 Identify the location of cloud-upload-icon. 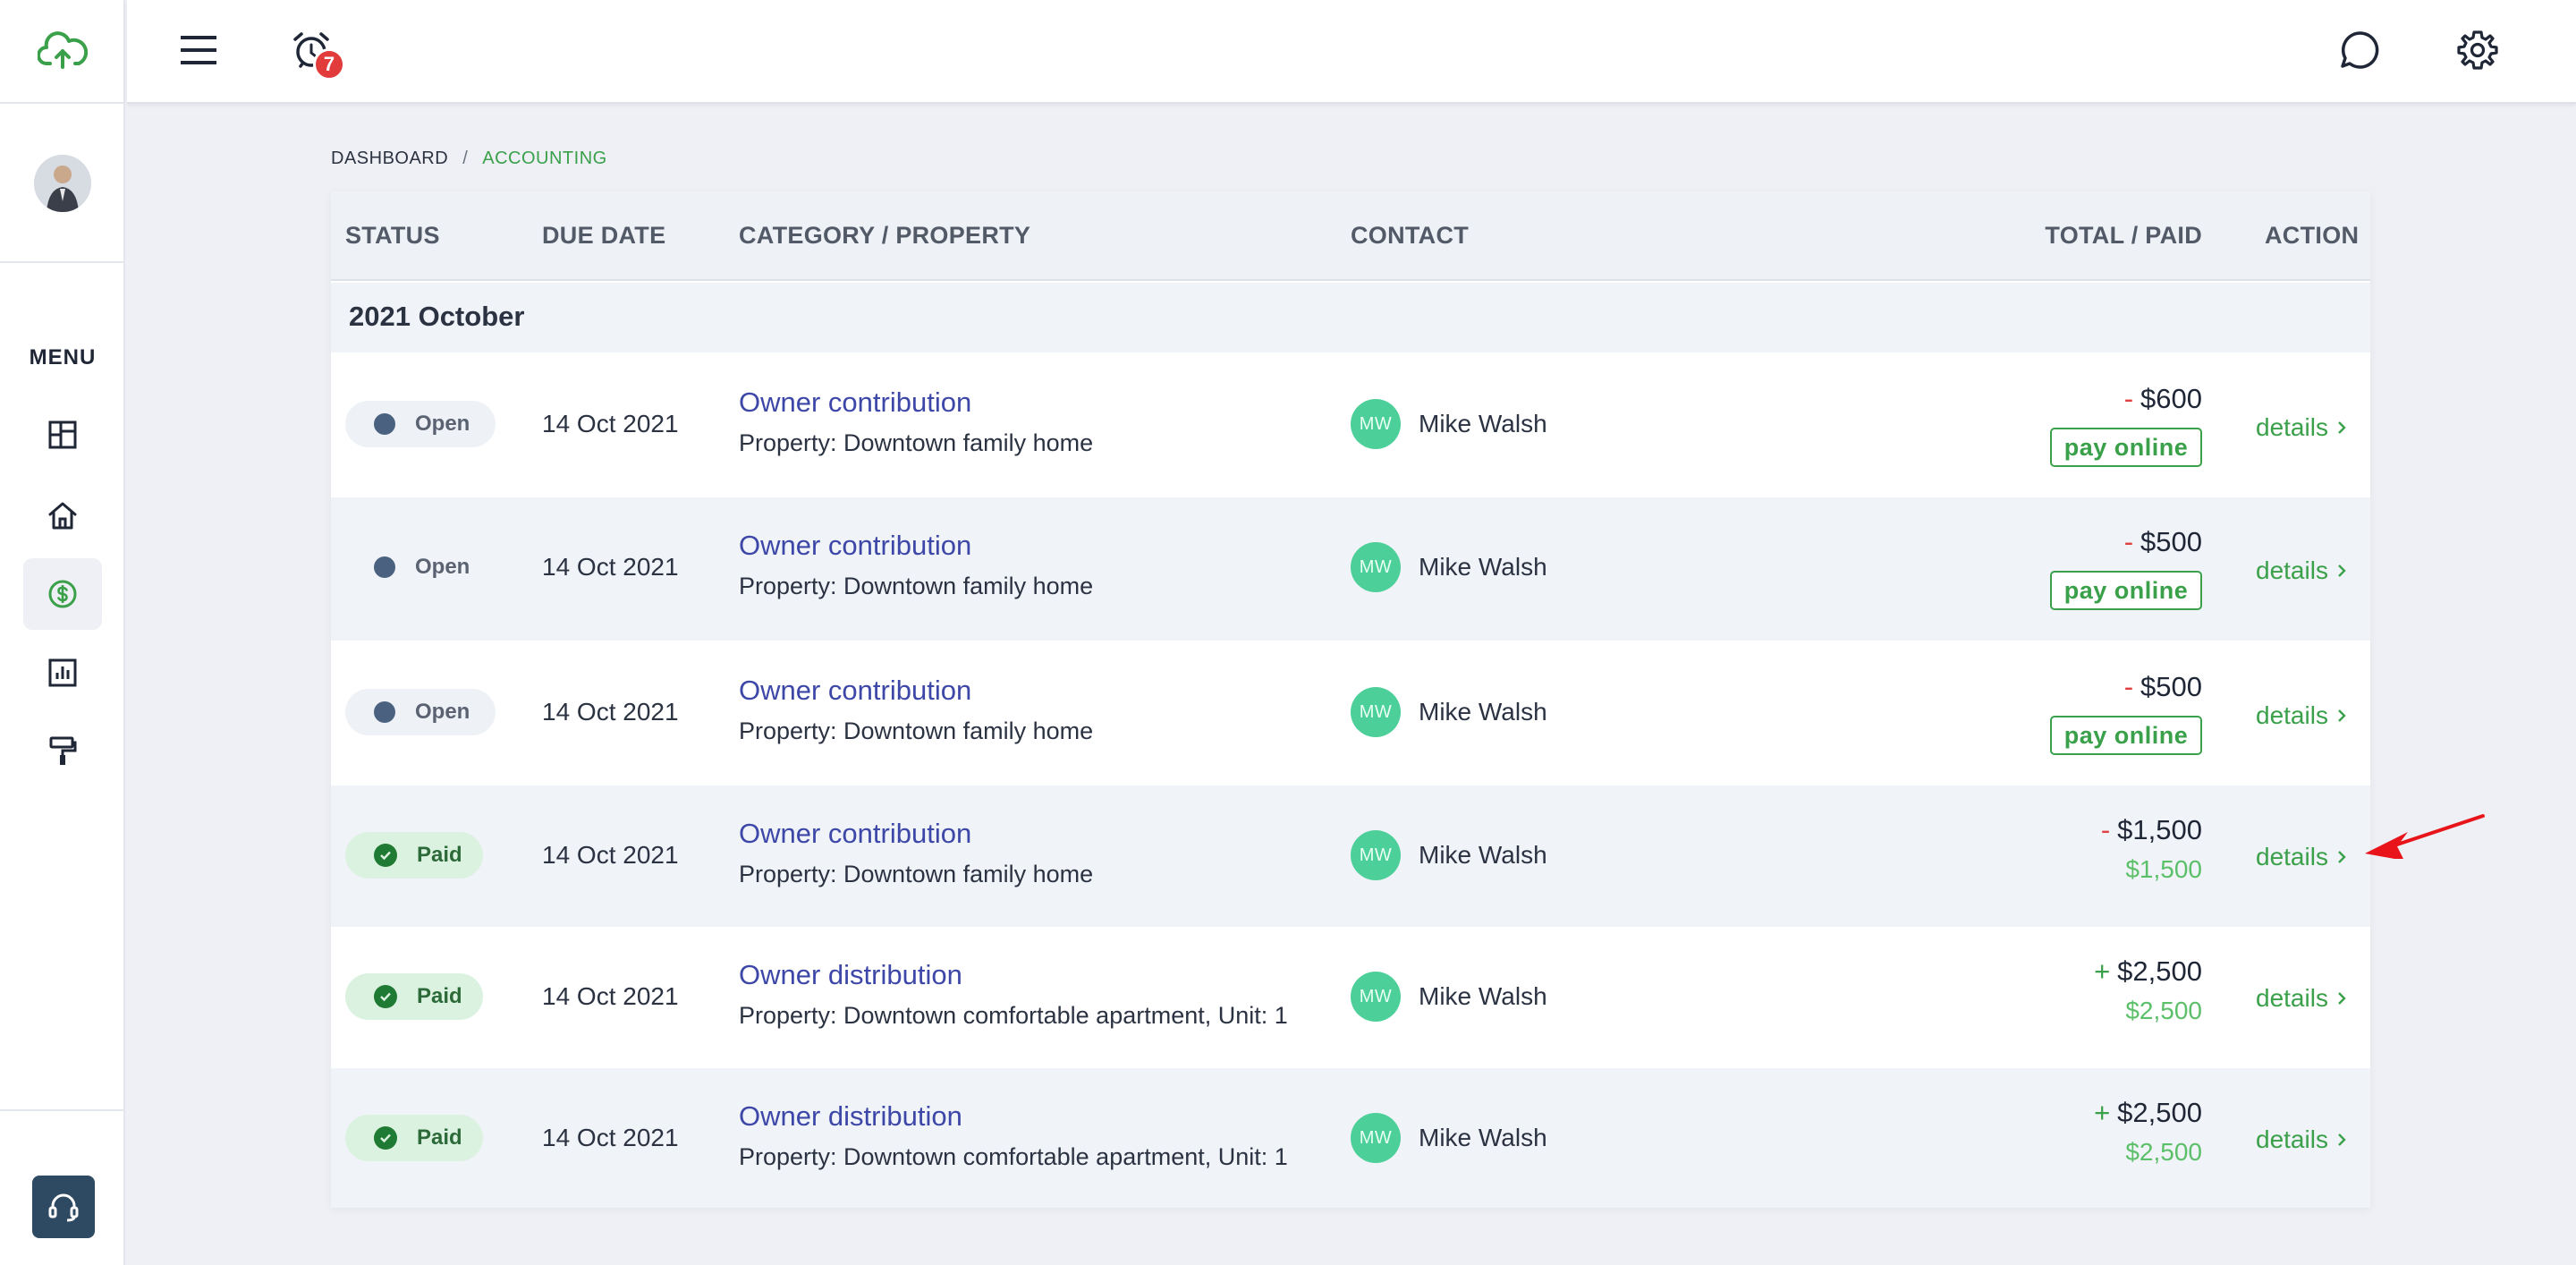
(63, 50).